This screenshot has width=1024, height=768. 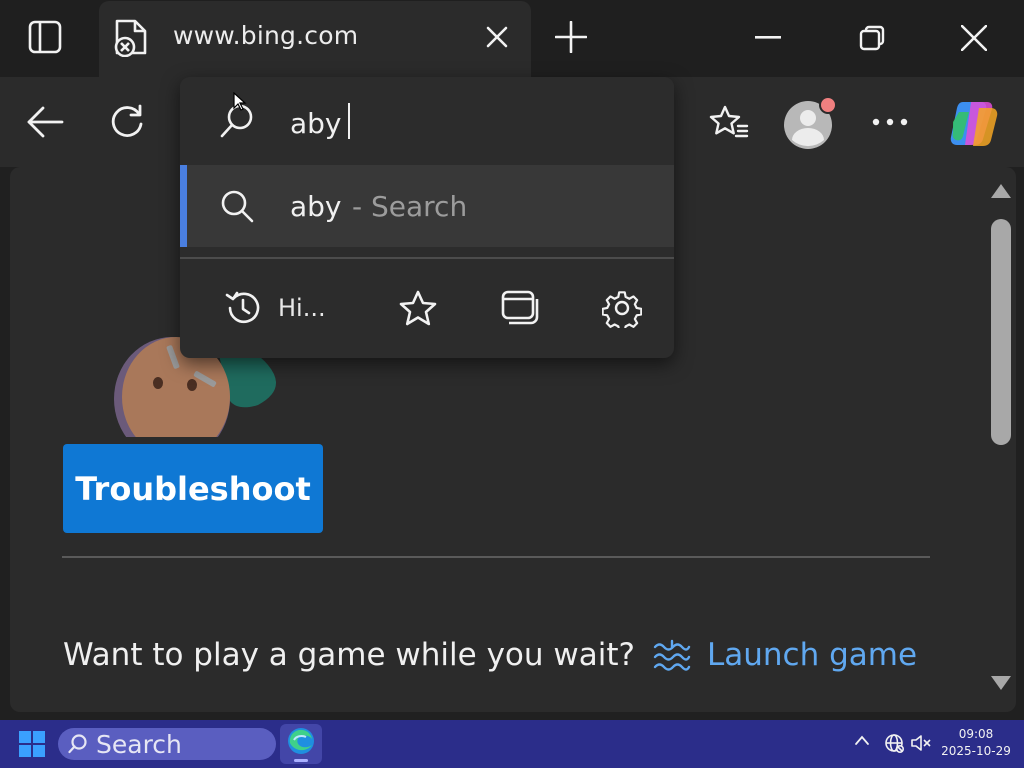 I want to click on edge-taskbar-icon, so click(x=301, y=744).